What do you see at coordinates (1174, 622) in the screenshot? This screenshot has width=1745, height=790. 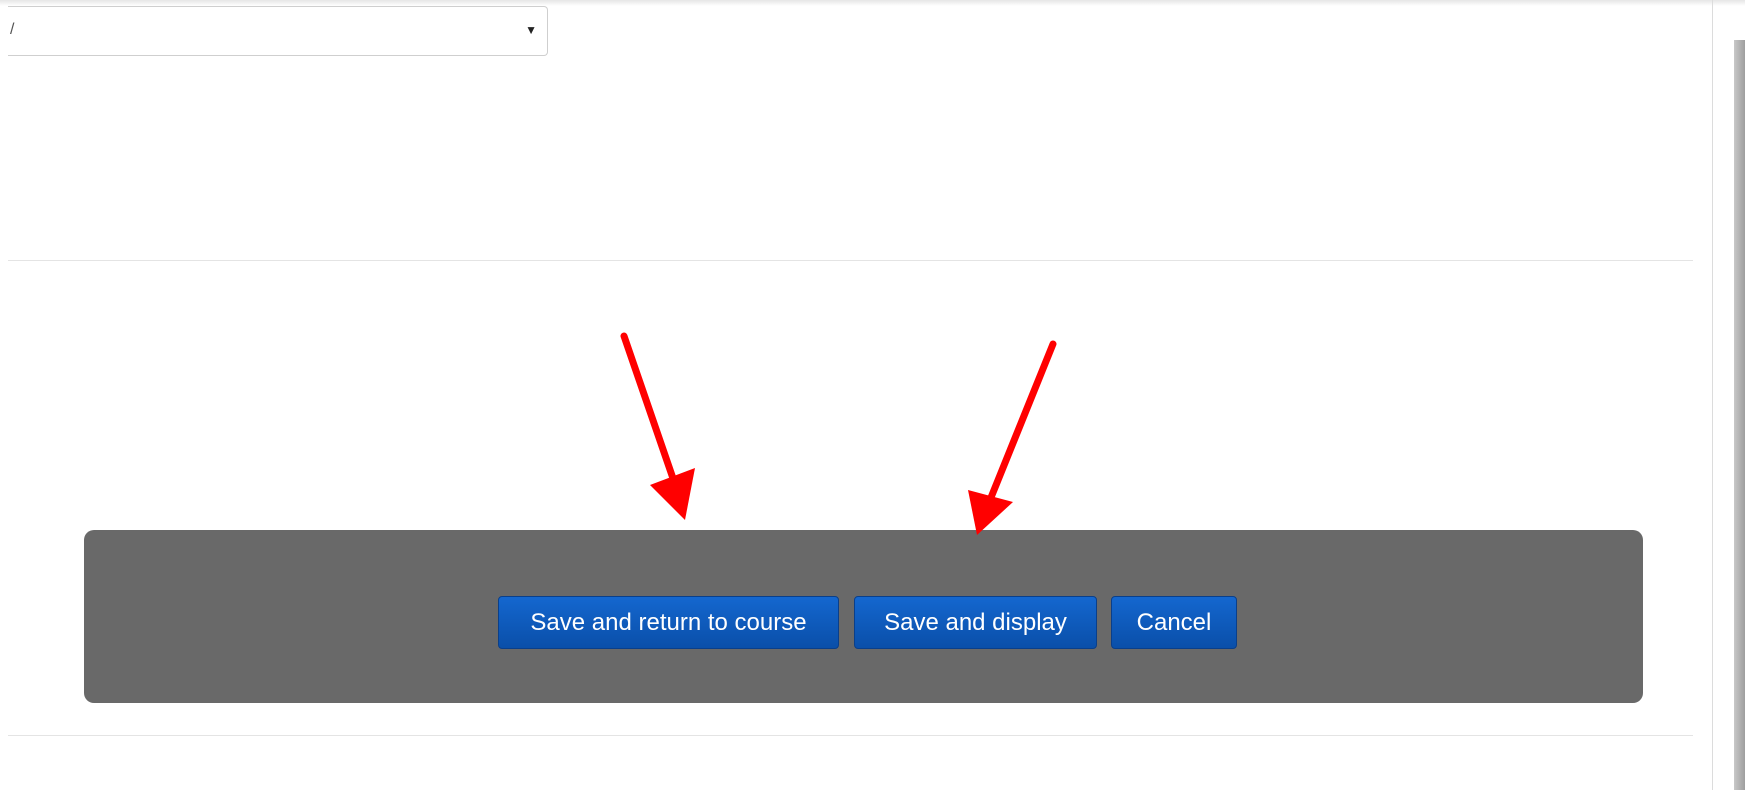 I see `cancel-button: Cancel` at bounding box center [1174, 622].